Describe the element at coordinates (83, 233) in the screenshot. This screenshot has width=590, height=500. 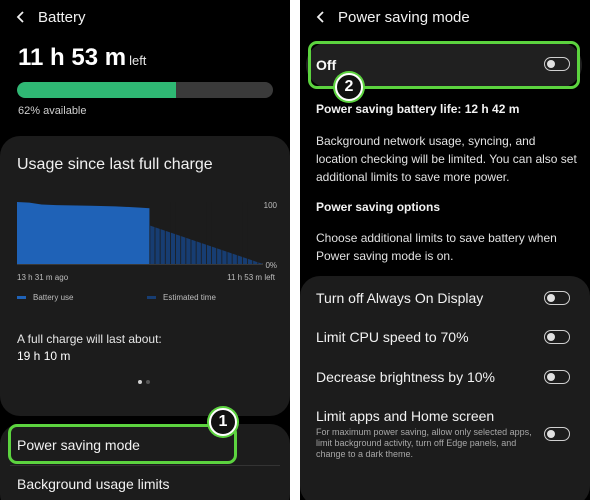
I see `battery-use-area` at that location.